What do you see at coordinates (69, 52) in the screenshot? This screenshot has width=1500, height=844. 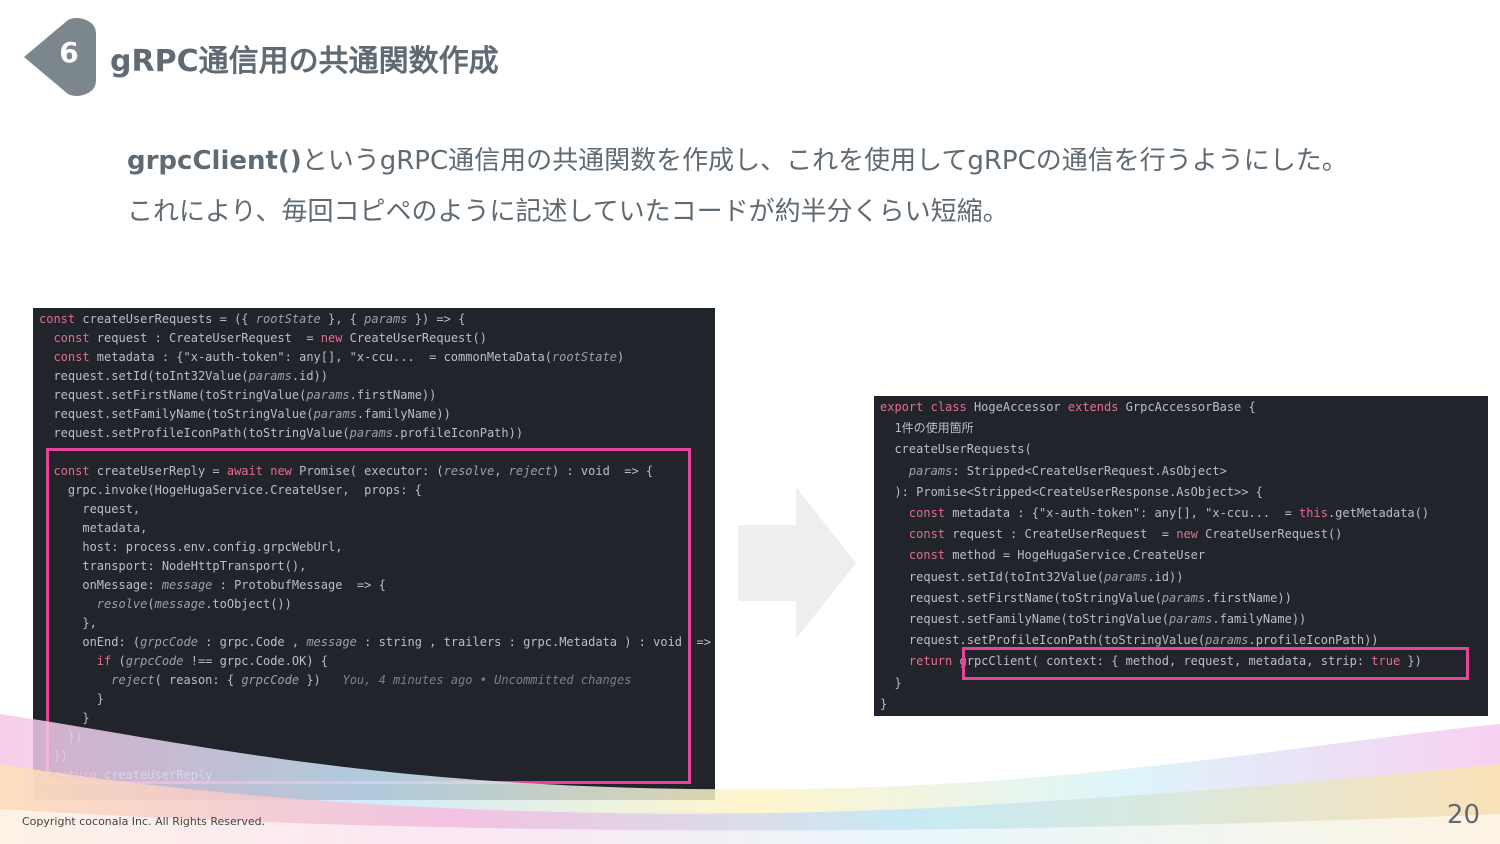 I see `section-number: 6` at bounding box center [69, 52].